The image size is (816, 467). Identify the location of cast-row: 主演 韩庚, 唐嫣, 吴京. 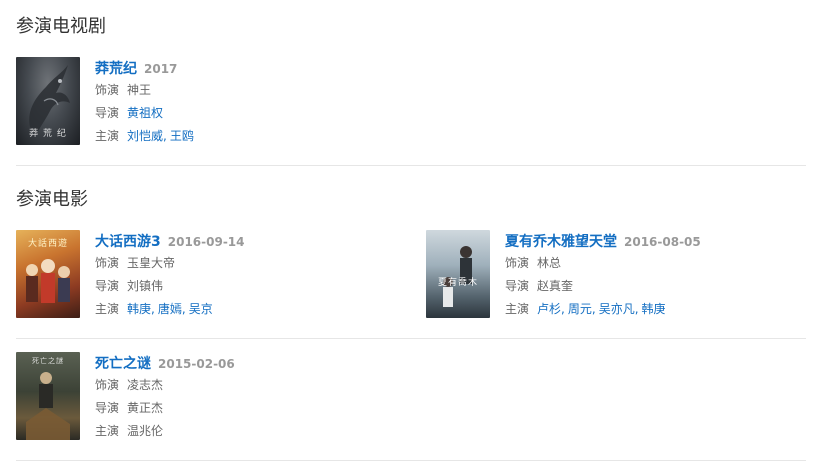
(170, 309).